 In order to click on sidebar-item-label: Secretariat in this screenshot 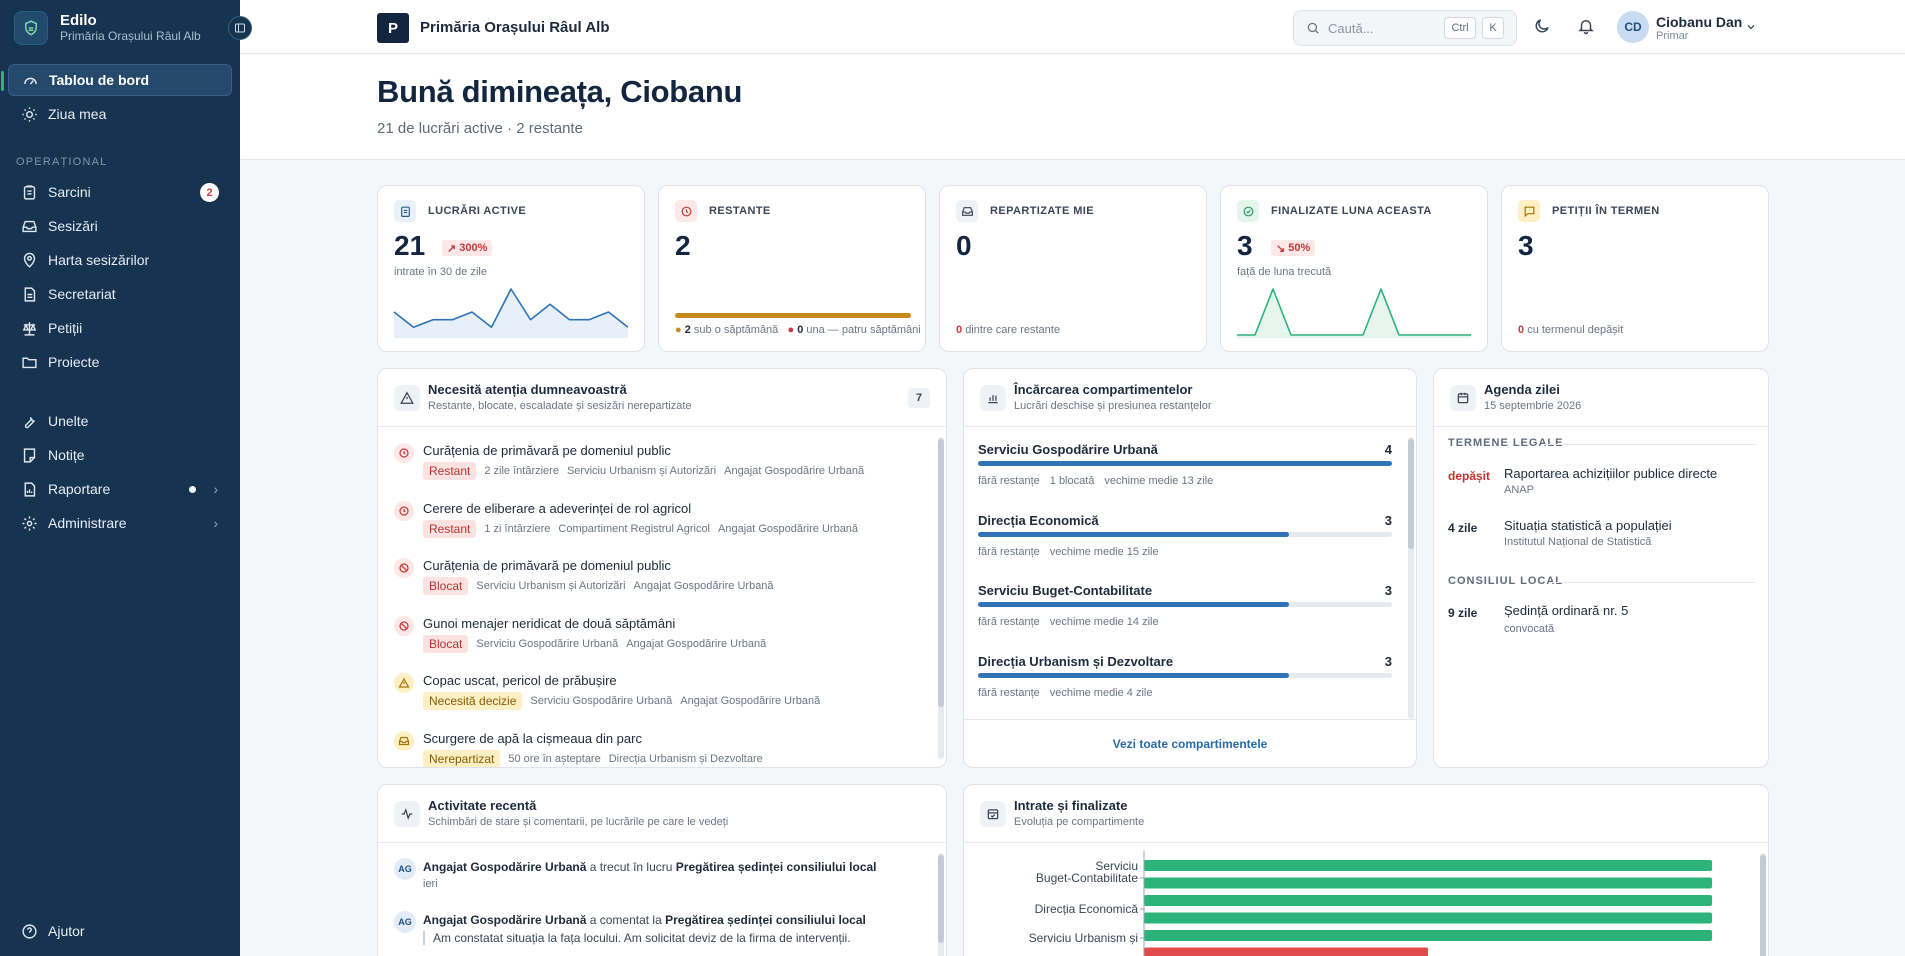, I will do `click(82, 294)`.